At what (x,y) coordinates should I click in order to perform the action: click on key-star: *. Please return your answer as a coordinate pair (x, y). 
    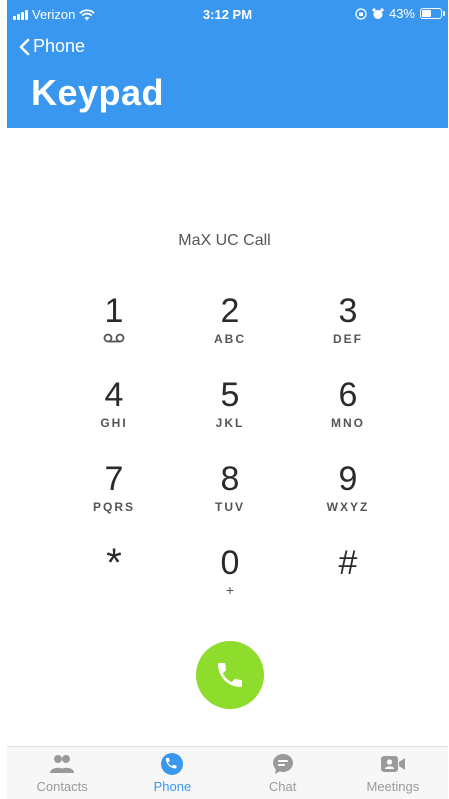
    Looking at the image, I should click on (114, 577).